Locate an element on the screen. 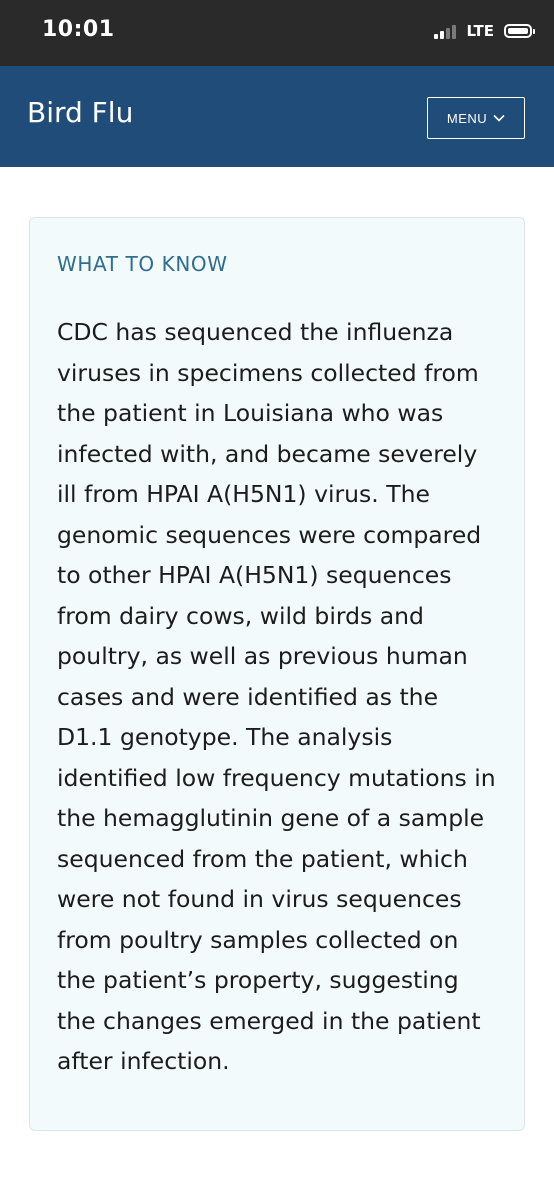 The height and width of the screenshot is (1200, 554). status-bar: 10:01 LTE is located at coordinates (277, 33).